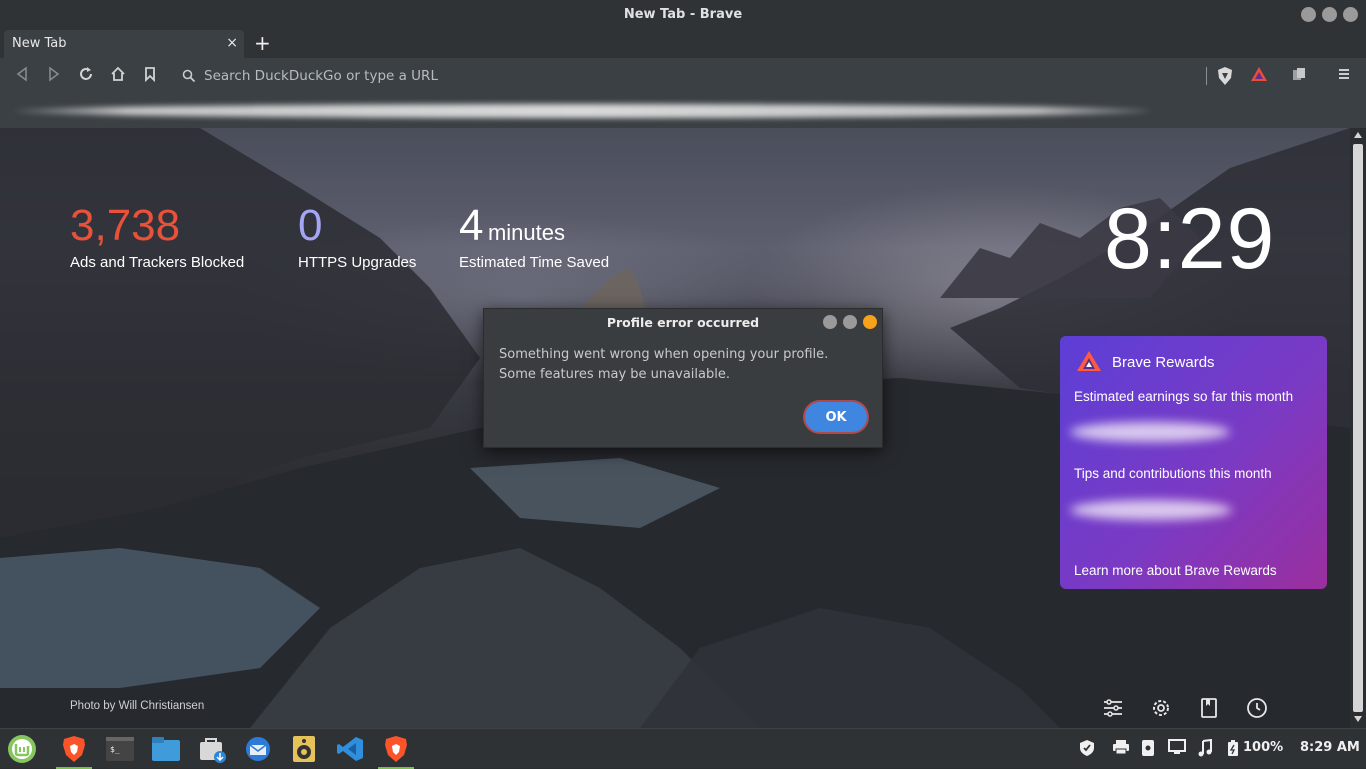 The width and height of the screenshot is (1366, 769). What do you see at coordinates (1206, 76) in the screenshot?
I see `toolbar-separator` at bounding box center [1206, 76].